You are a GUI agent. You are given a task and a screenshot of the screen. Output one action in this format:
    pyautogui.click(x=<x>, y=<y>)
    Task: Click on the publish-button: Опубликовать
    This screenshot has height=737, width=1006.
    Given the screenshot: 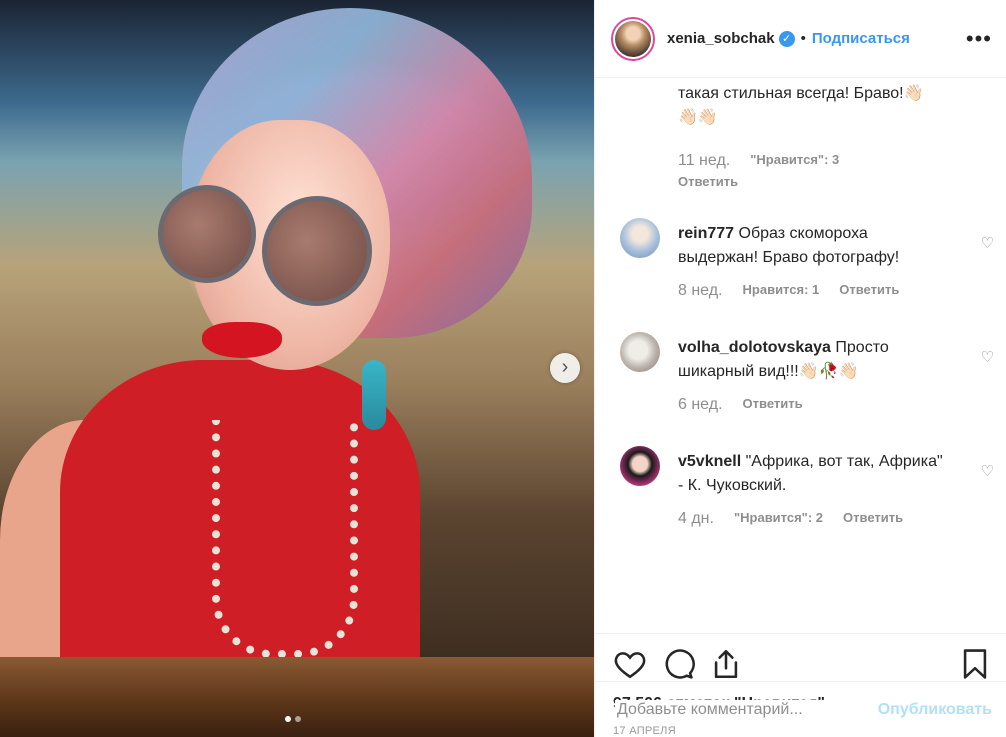 What is the action you would take?
    pyautogui.click(x=935, y=710)
    